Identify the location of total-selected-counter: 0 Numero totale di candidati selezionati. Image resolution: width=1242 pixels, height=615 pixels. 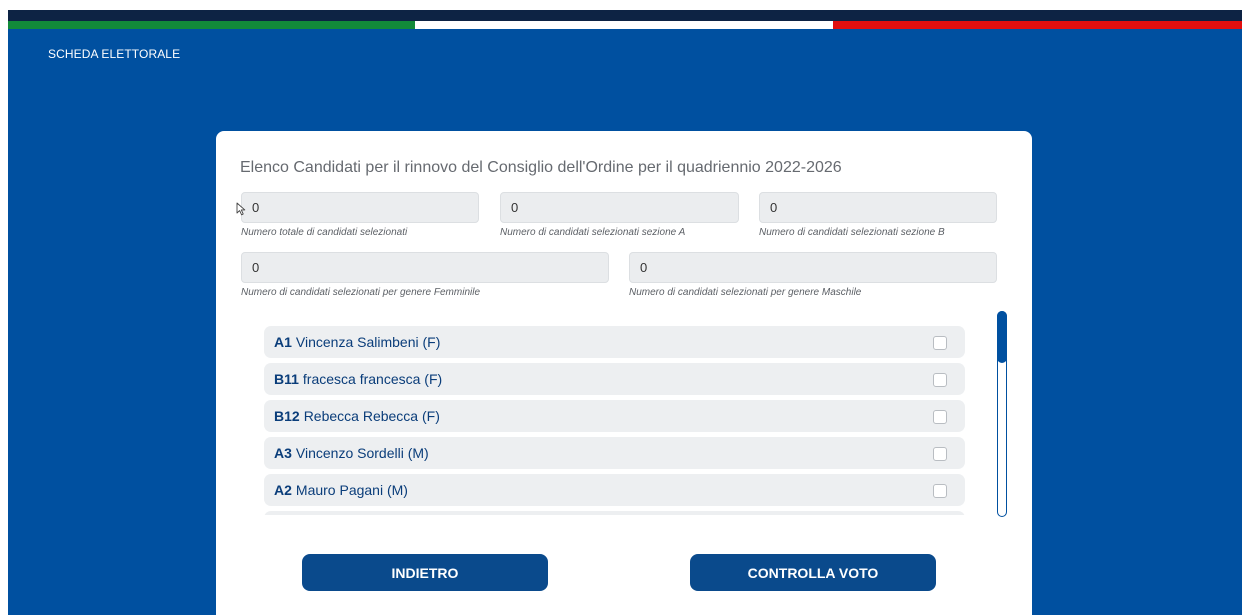
(360, 215).